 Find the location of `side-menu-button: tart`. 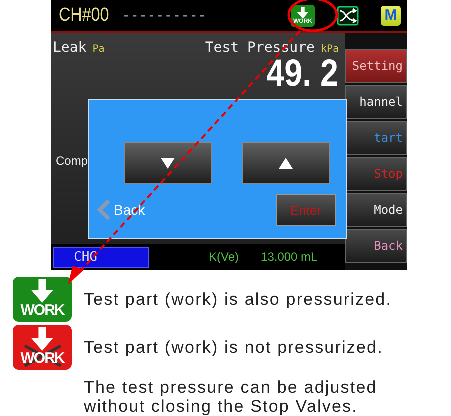

side-menu-button: tart is located at coordinates (376, 138).